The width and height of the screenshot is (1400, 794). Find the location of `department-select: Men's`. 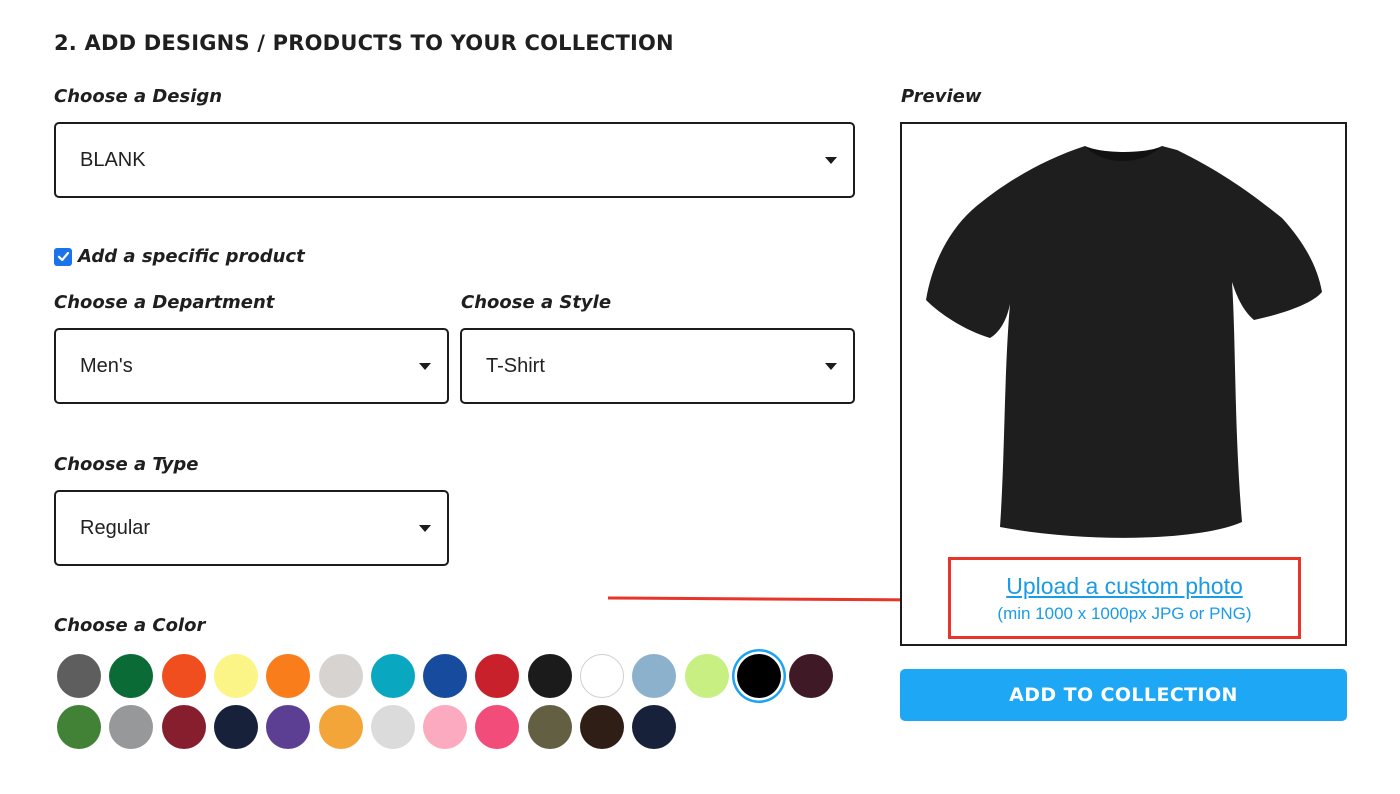

department-select: Men's is located at coordinates (251, 366).